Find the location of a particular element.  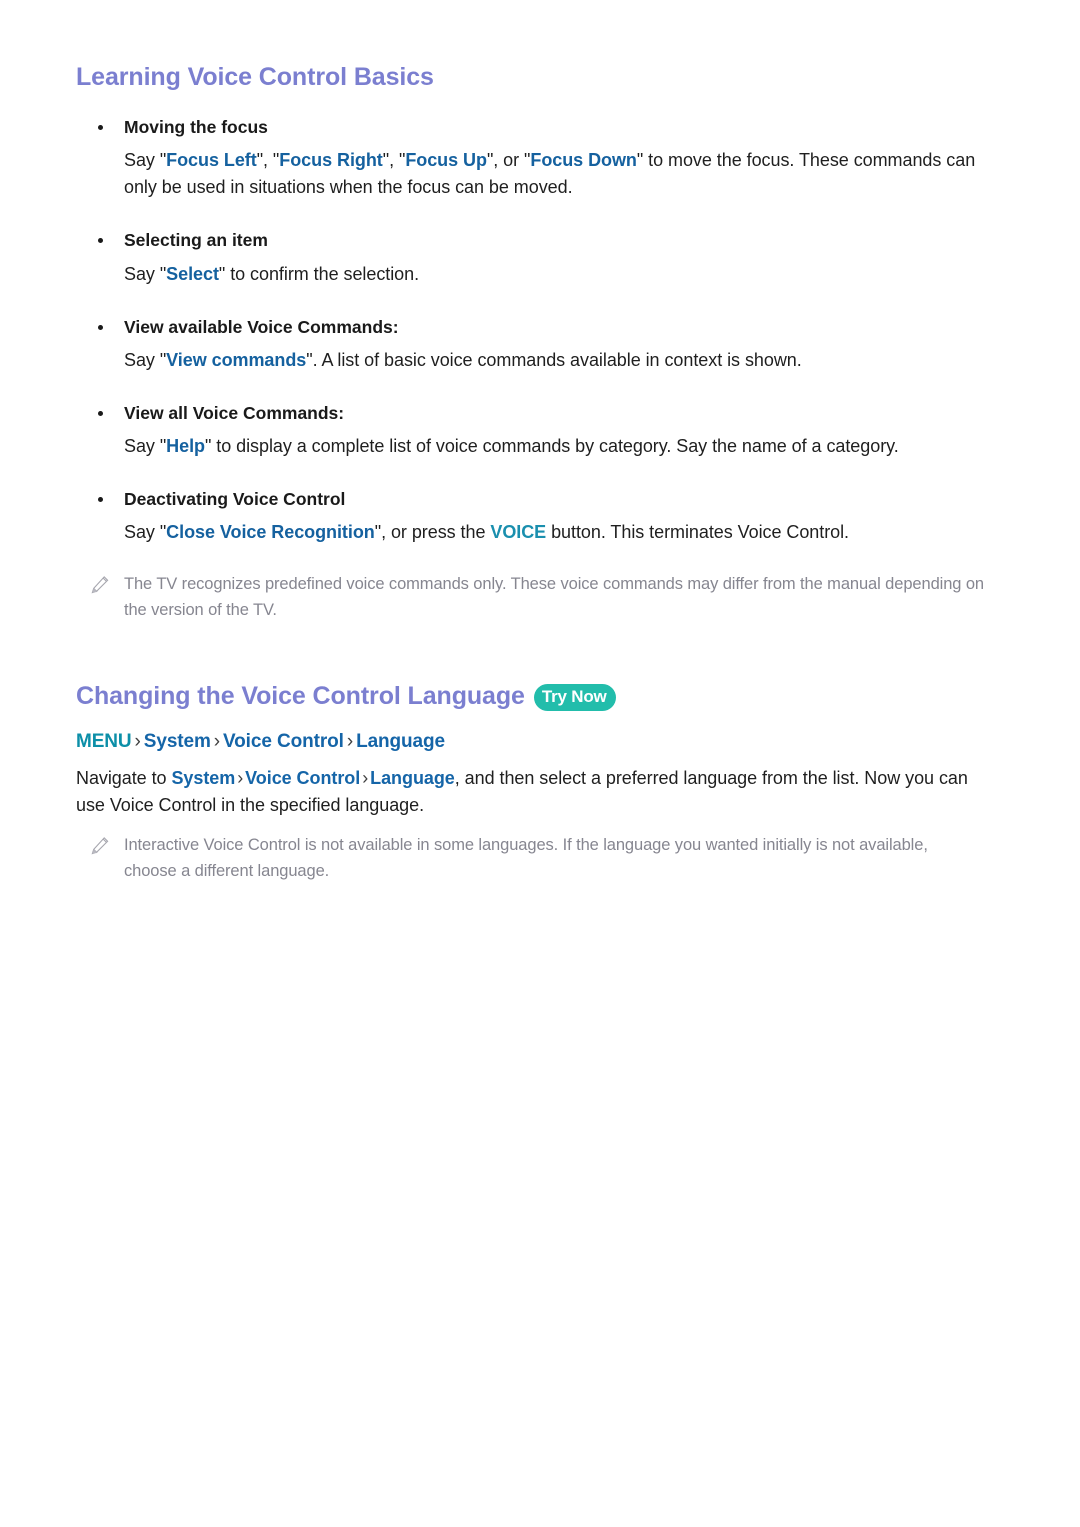

remote-key-voice: VOICE is located at coordinates (518, 532).